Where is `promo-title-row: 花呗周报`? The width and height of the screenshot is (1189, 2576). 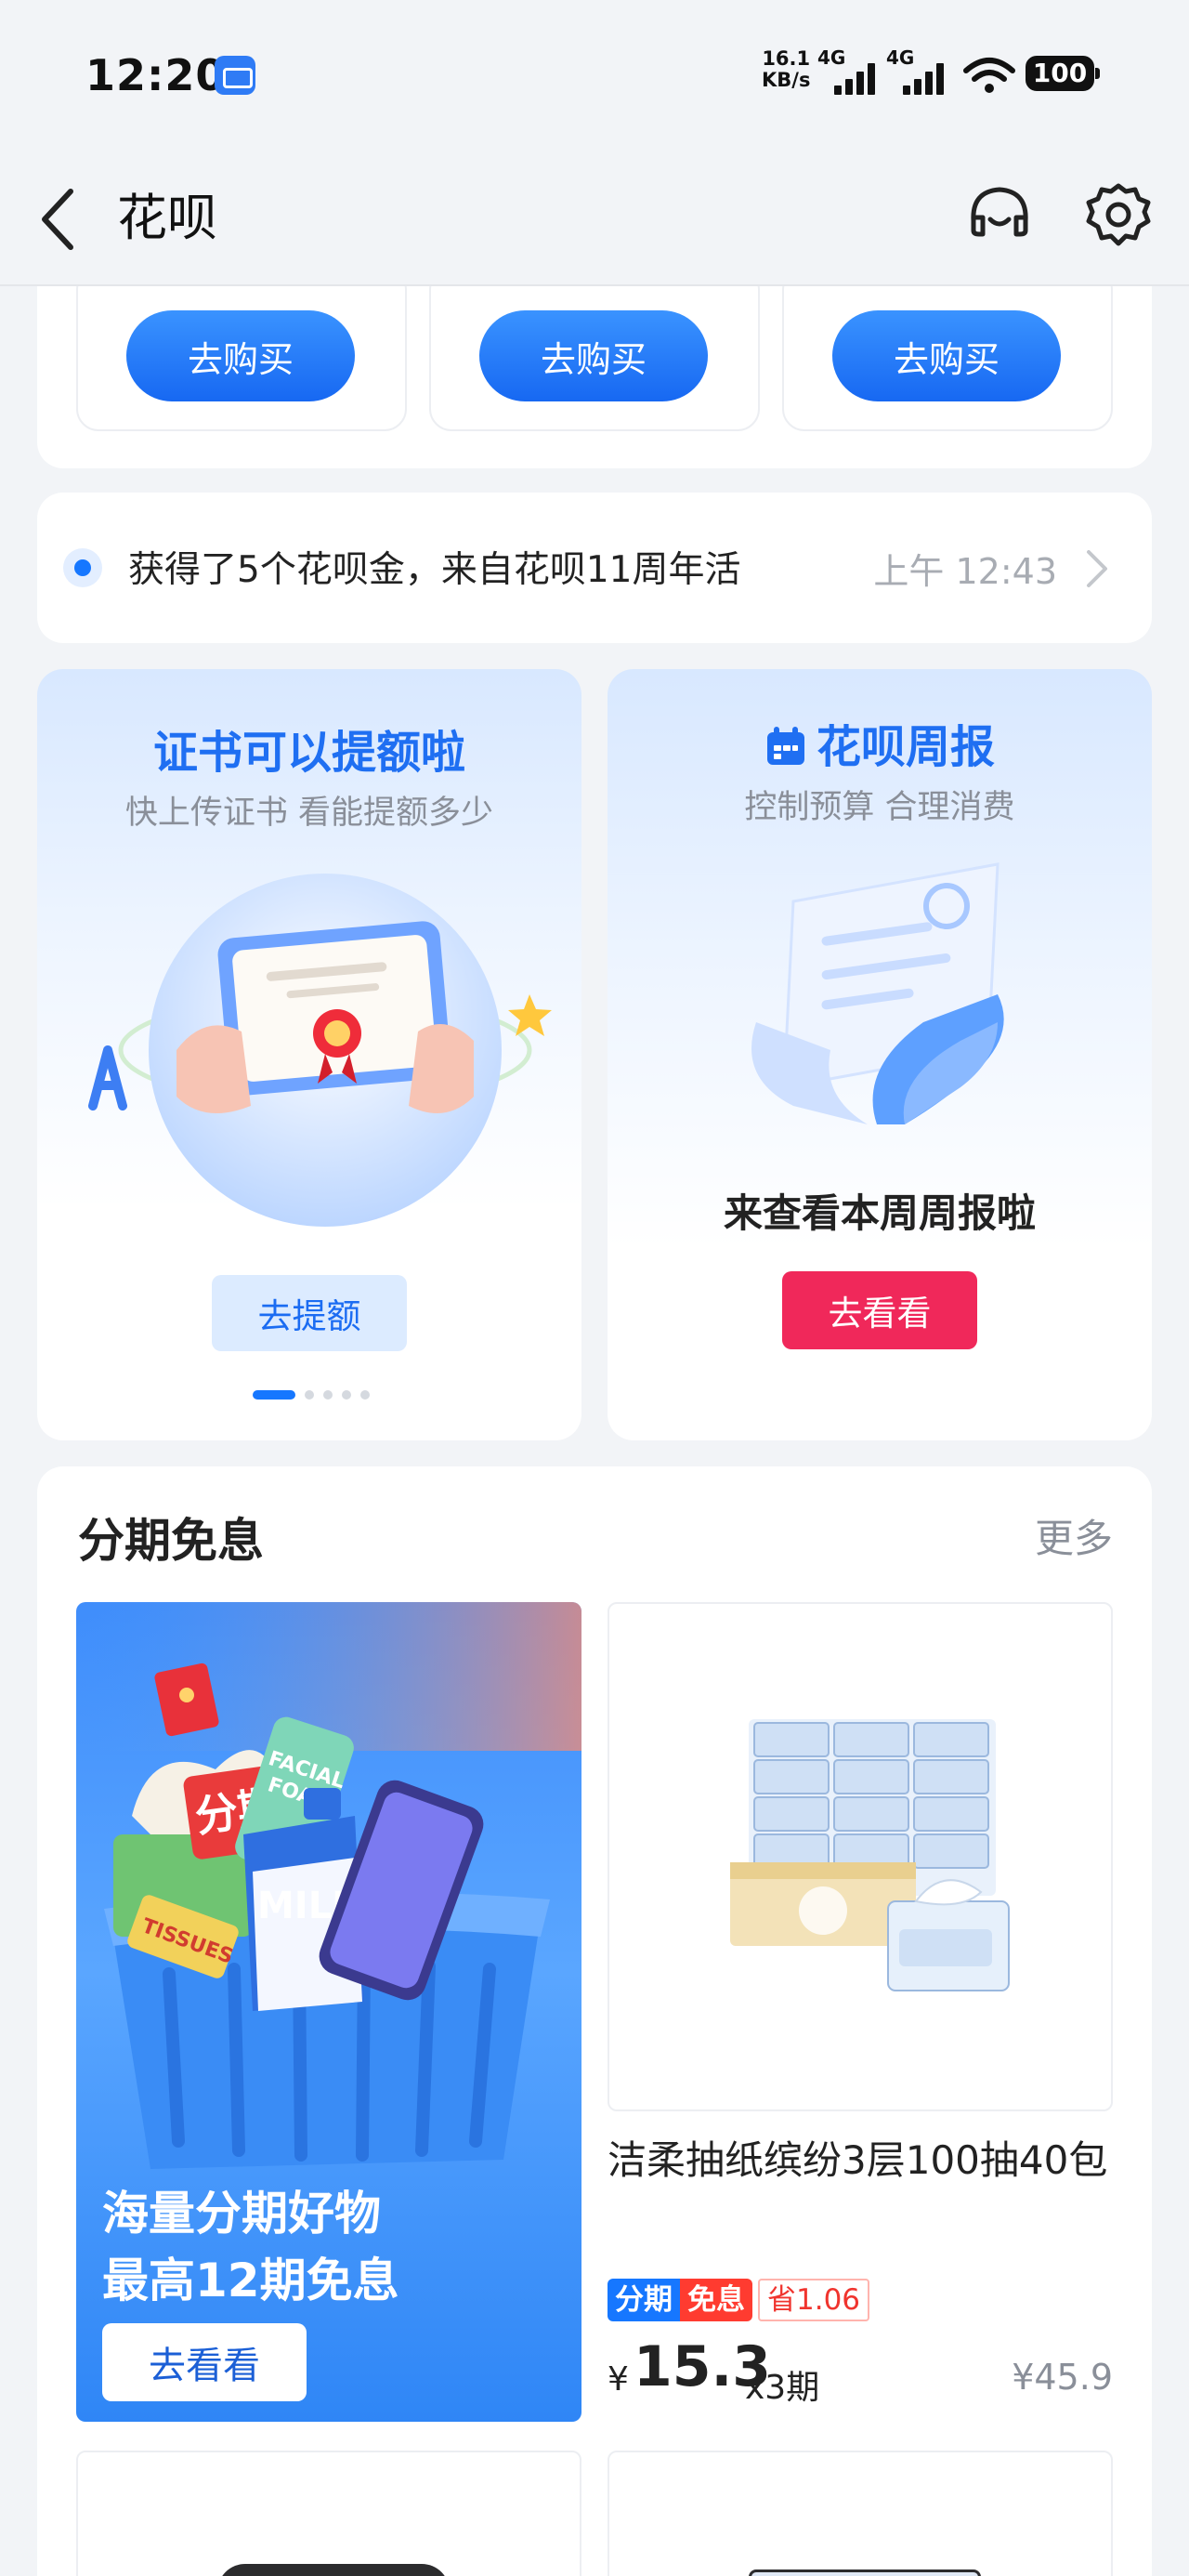
promo-title-row: 花呗周报 is located at coordinates (880, 742).